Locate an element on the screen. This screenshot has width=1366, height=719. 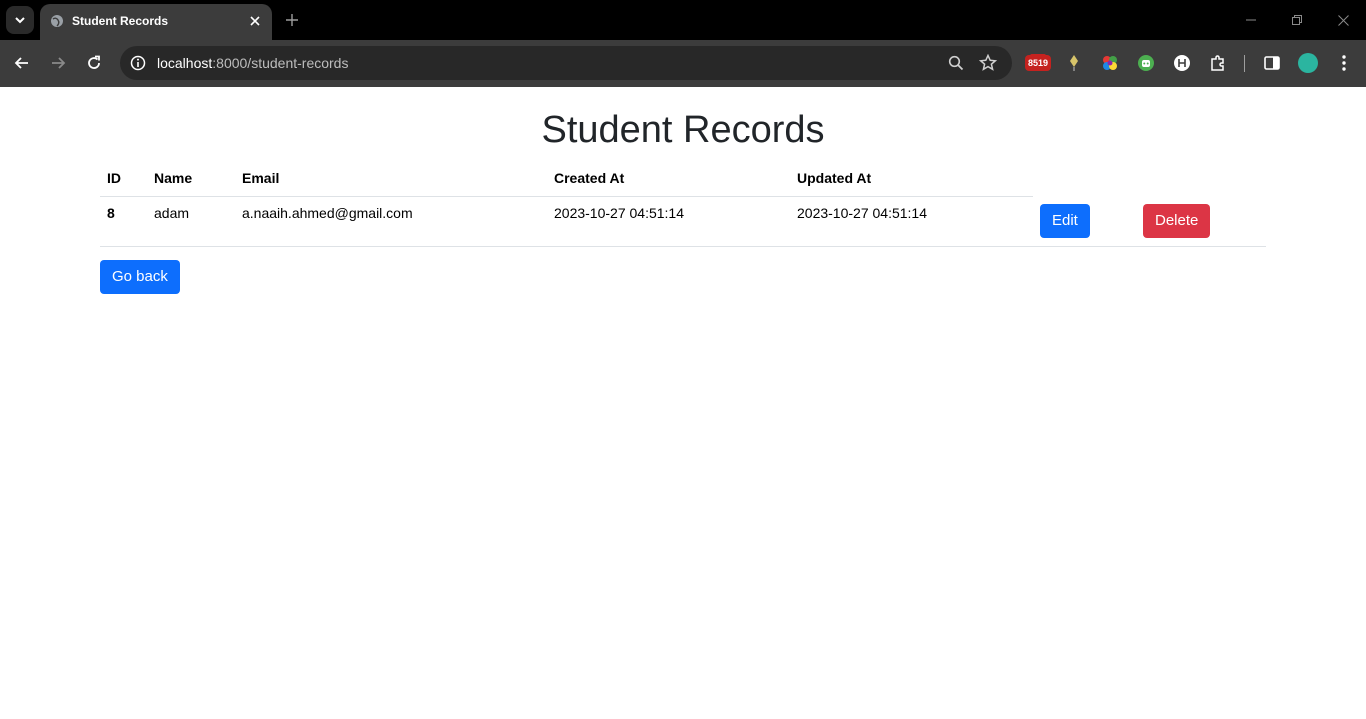
chevron-down-icon is located at coordinates (20, 20).